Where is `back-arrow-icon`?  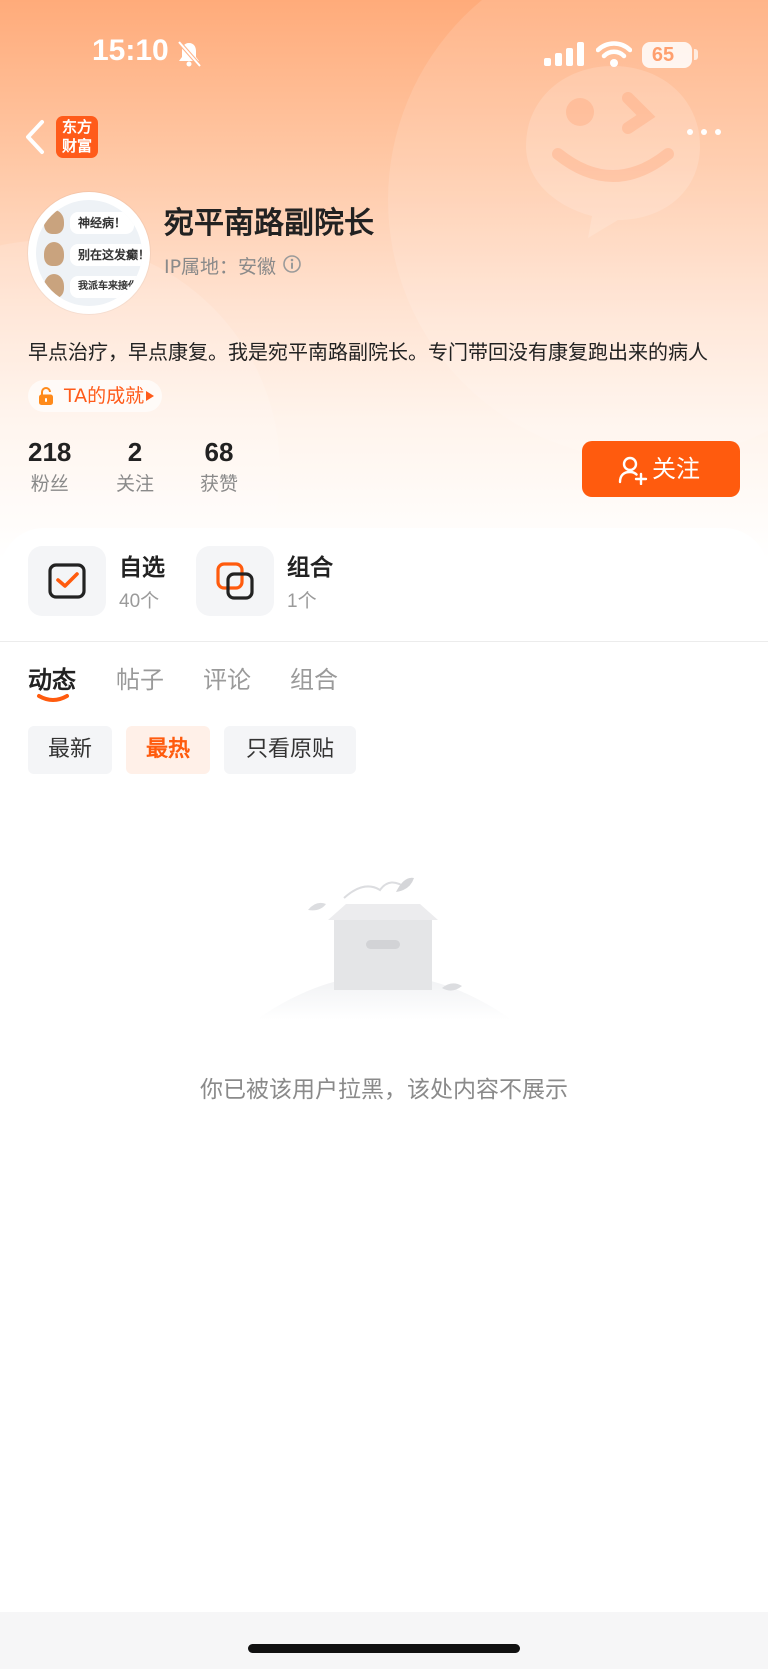 back-arrow-icon is located at coordinates (35, 137).